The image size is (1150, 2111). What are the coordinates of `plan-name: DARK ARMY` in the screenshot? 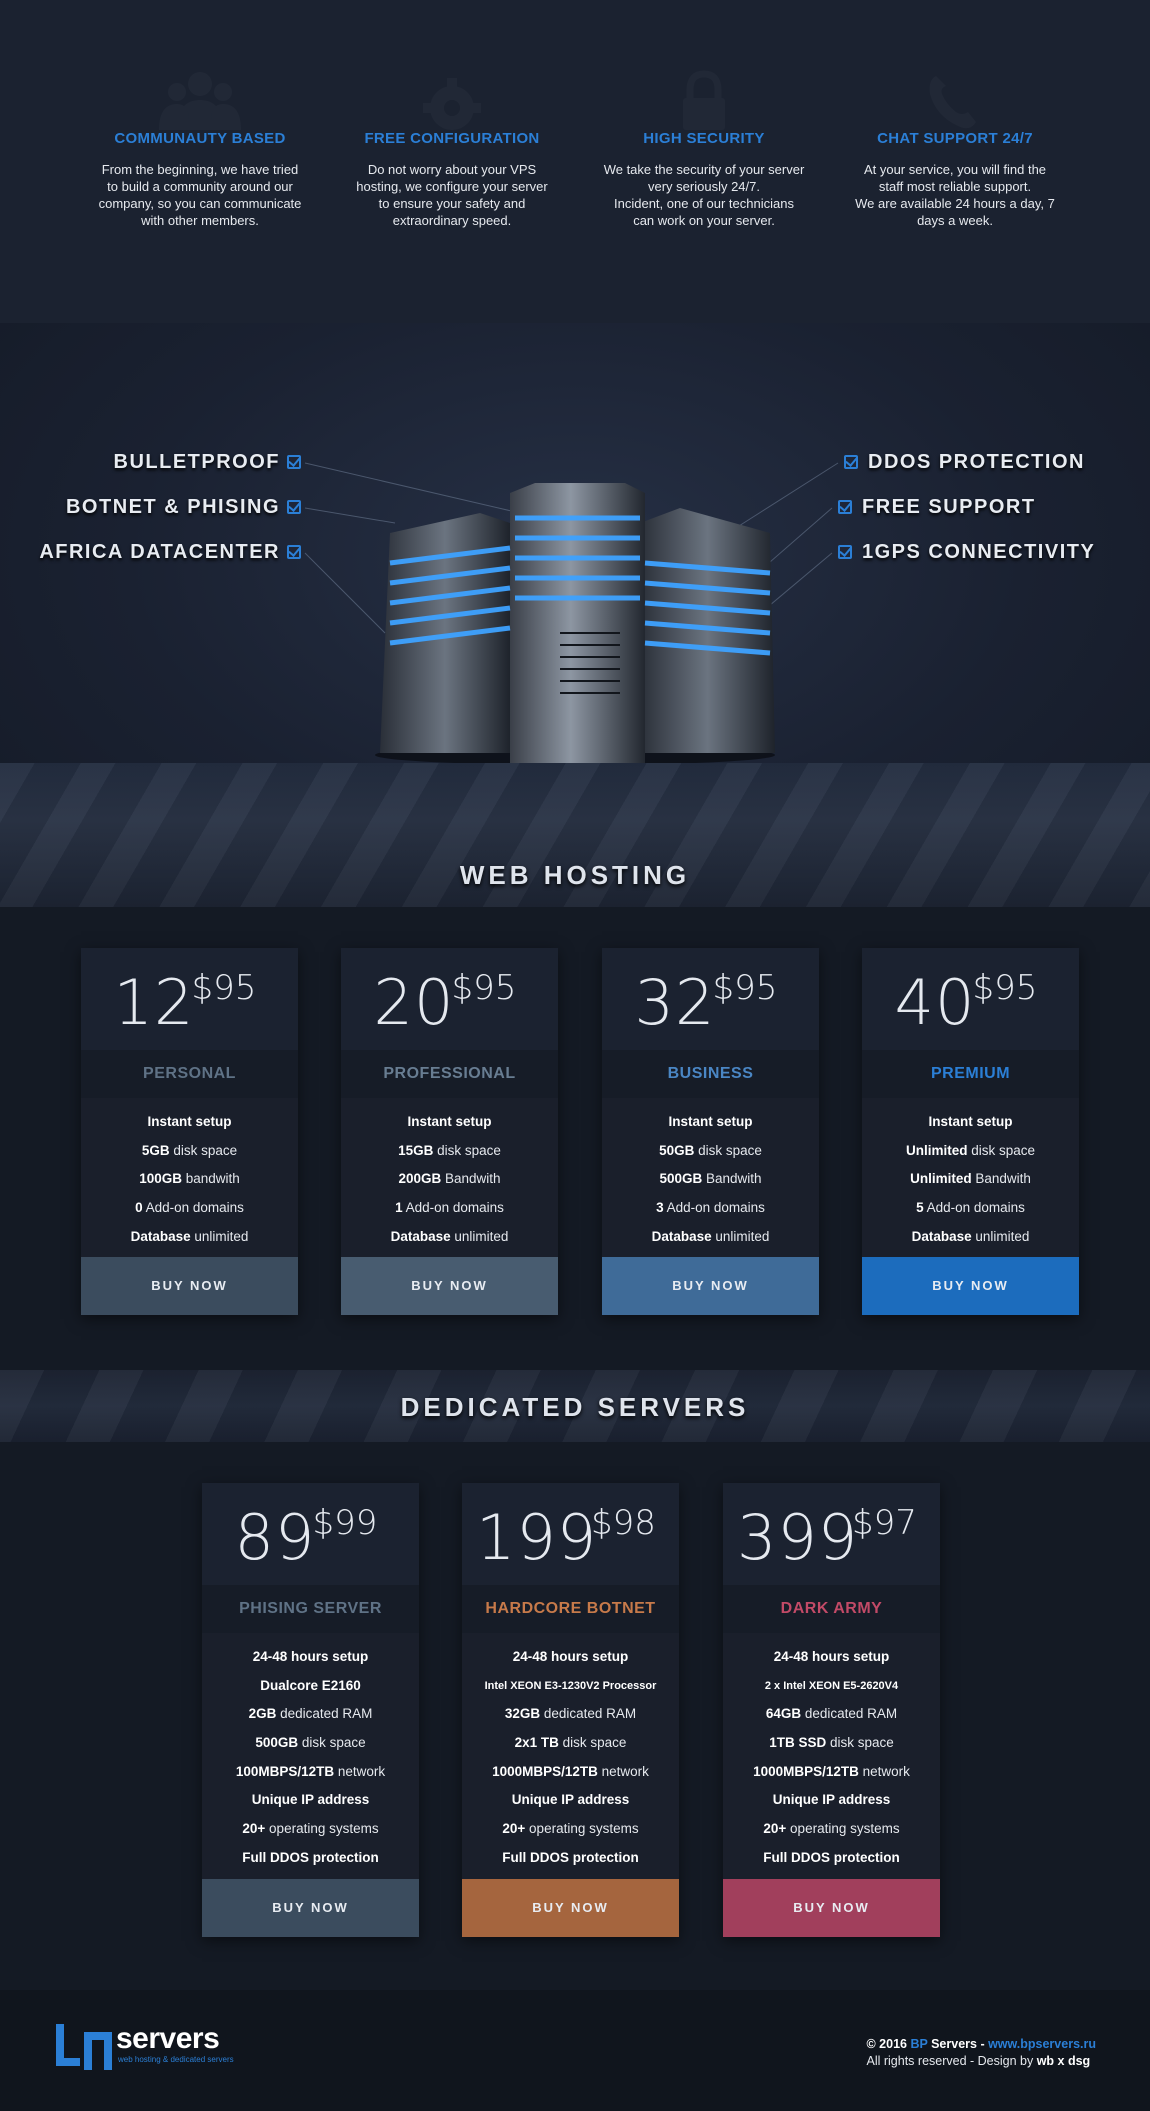 It's located at (831, 1609).